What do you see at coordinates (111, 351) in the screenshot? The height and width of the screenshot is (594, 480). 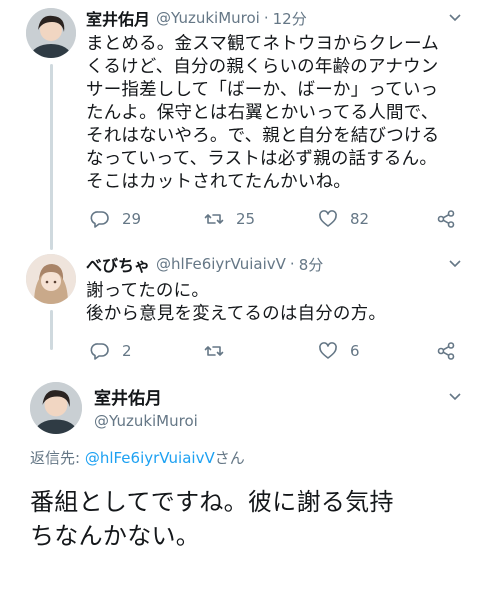 I see `reply-button: 2` at bounding box center [111, 351].